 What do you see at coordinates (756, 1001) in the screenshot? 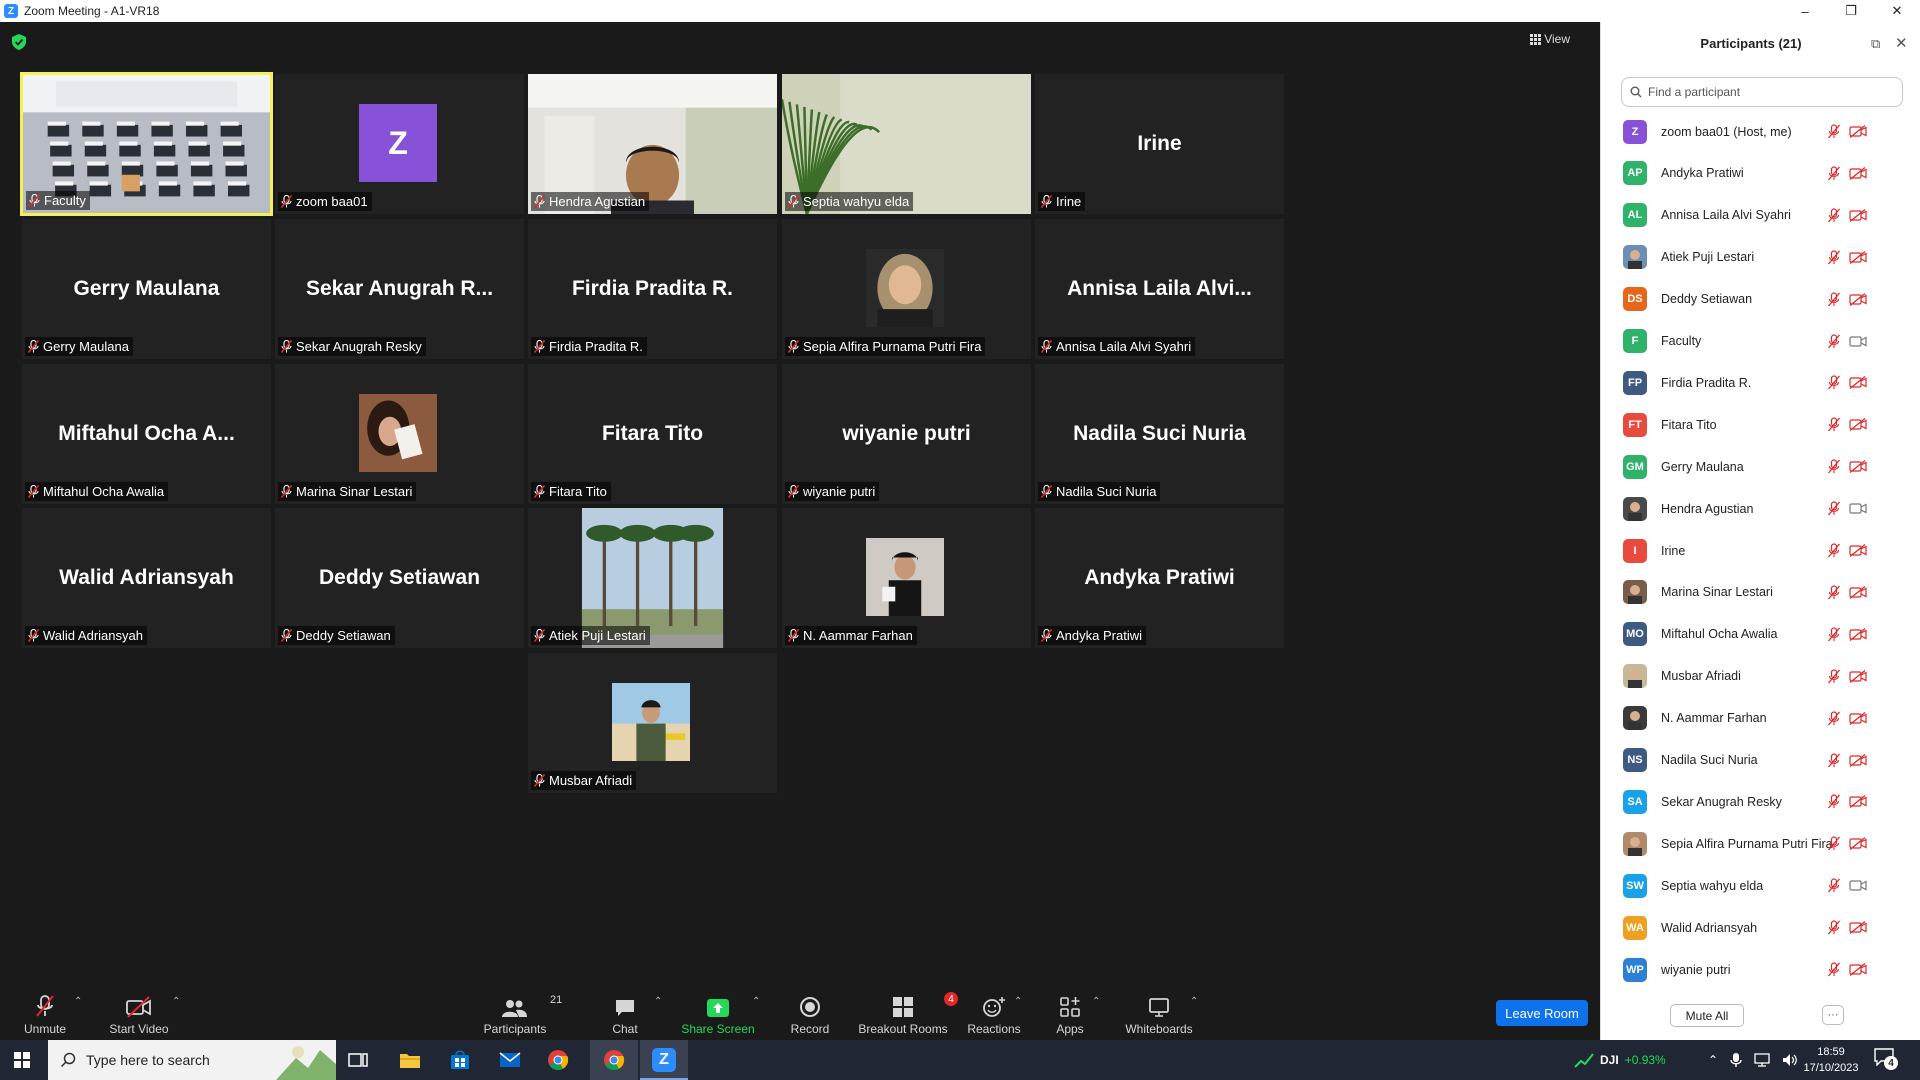
I see `share-options-caret: ⌃` at bounding box center [756, 1001].